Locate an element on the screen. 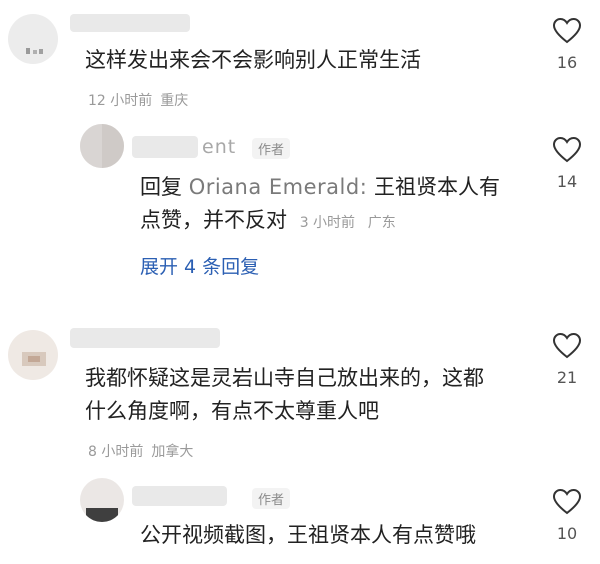 This screenshot has height=564, width=600. reply-text-line1: 回复 Oriana Emerald: 王祖贤本人有 is located at coordinates (320, 187).